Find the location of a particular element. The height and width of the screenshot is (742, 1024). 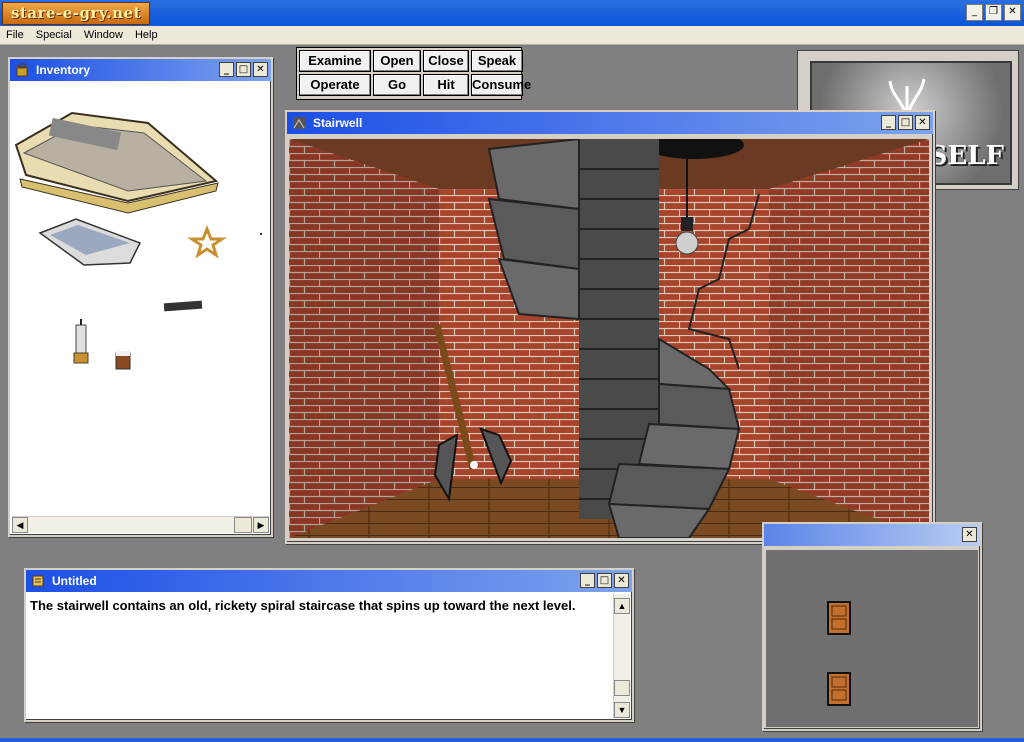

hit-button: Hit is located at coordinates (446, 85).